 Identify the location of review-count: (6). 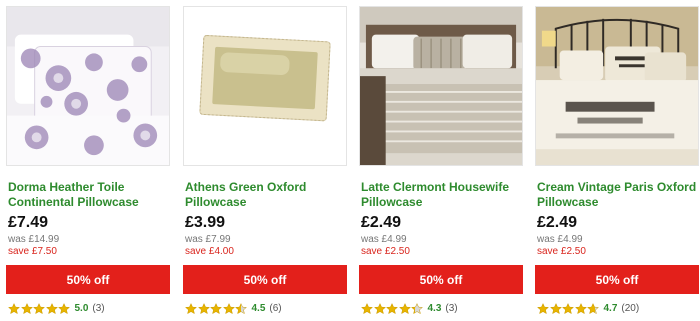
(275, 308).